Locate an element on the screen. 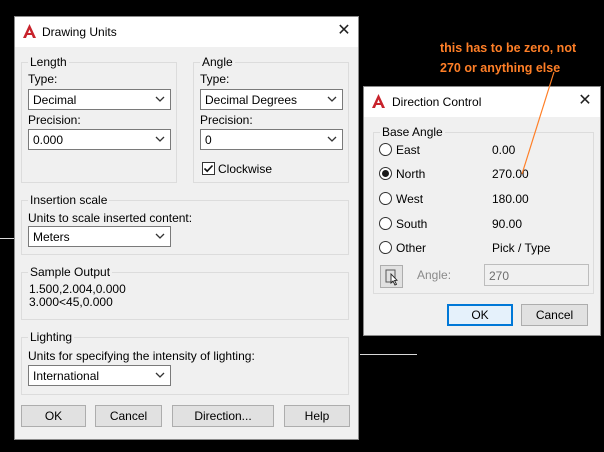  background-line-left is located at coordinates (7, 238).